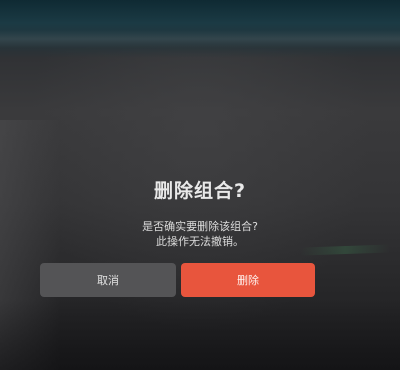 The image size is (400, 370). Describe the element at coordinates (200, 234) in the screenshot. I see `dialog-message: 是否确实要删除该组合? 此操作无法撤销。` at that location.